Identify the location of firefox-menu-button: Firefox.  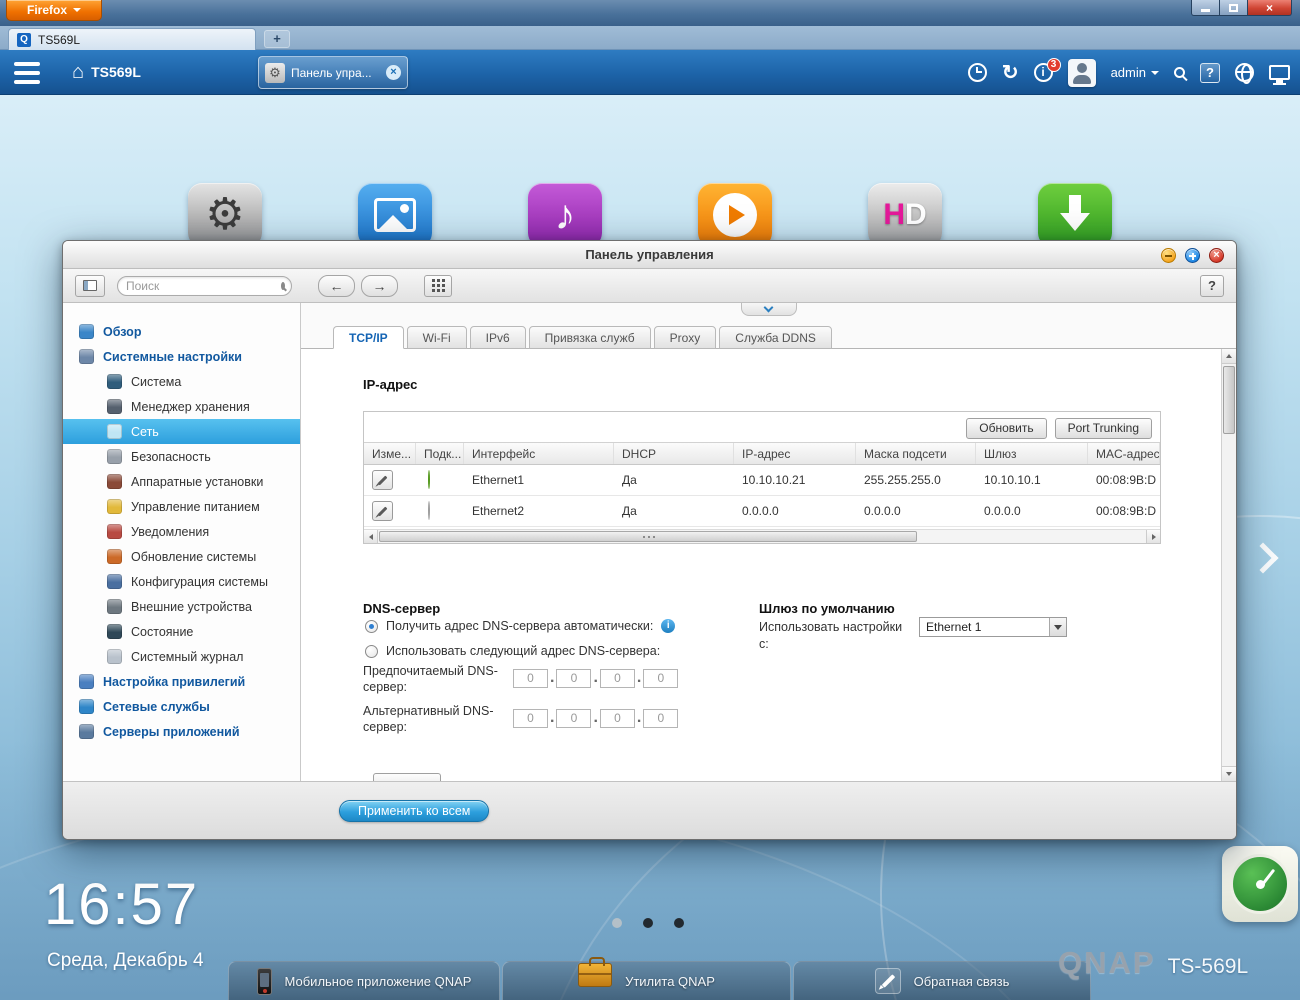
(54, 10).